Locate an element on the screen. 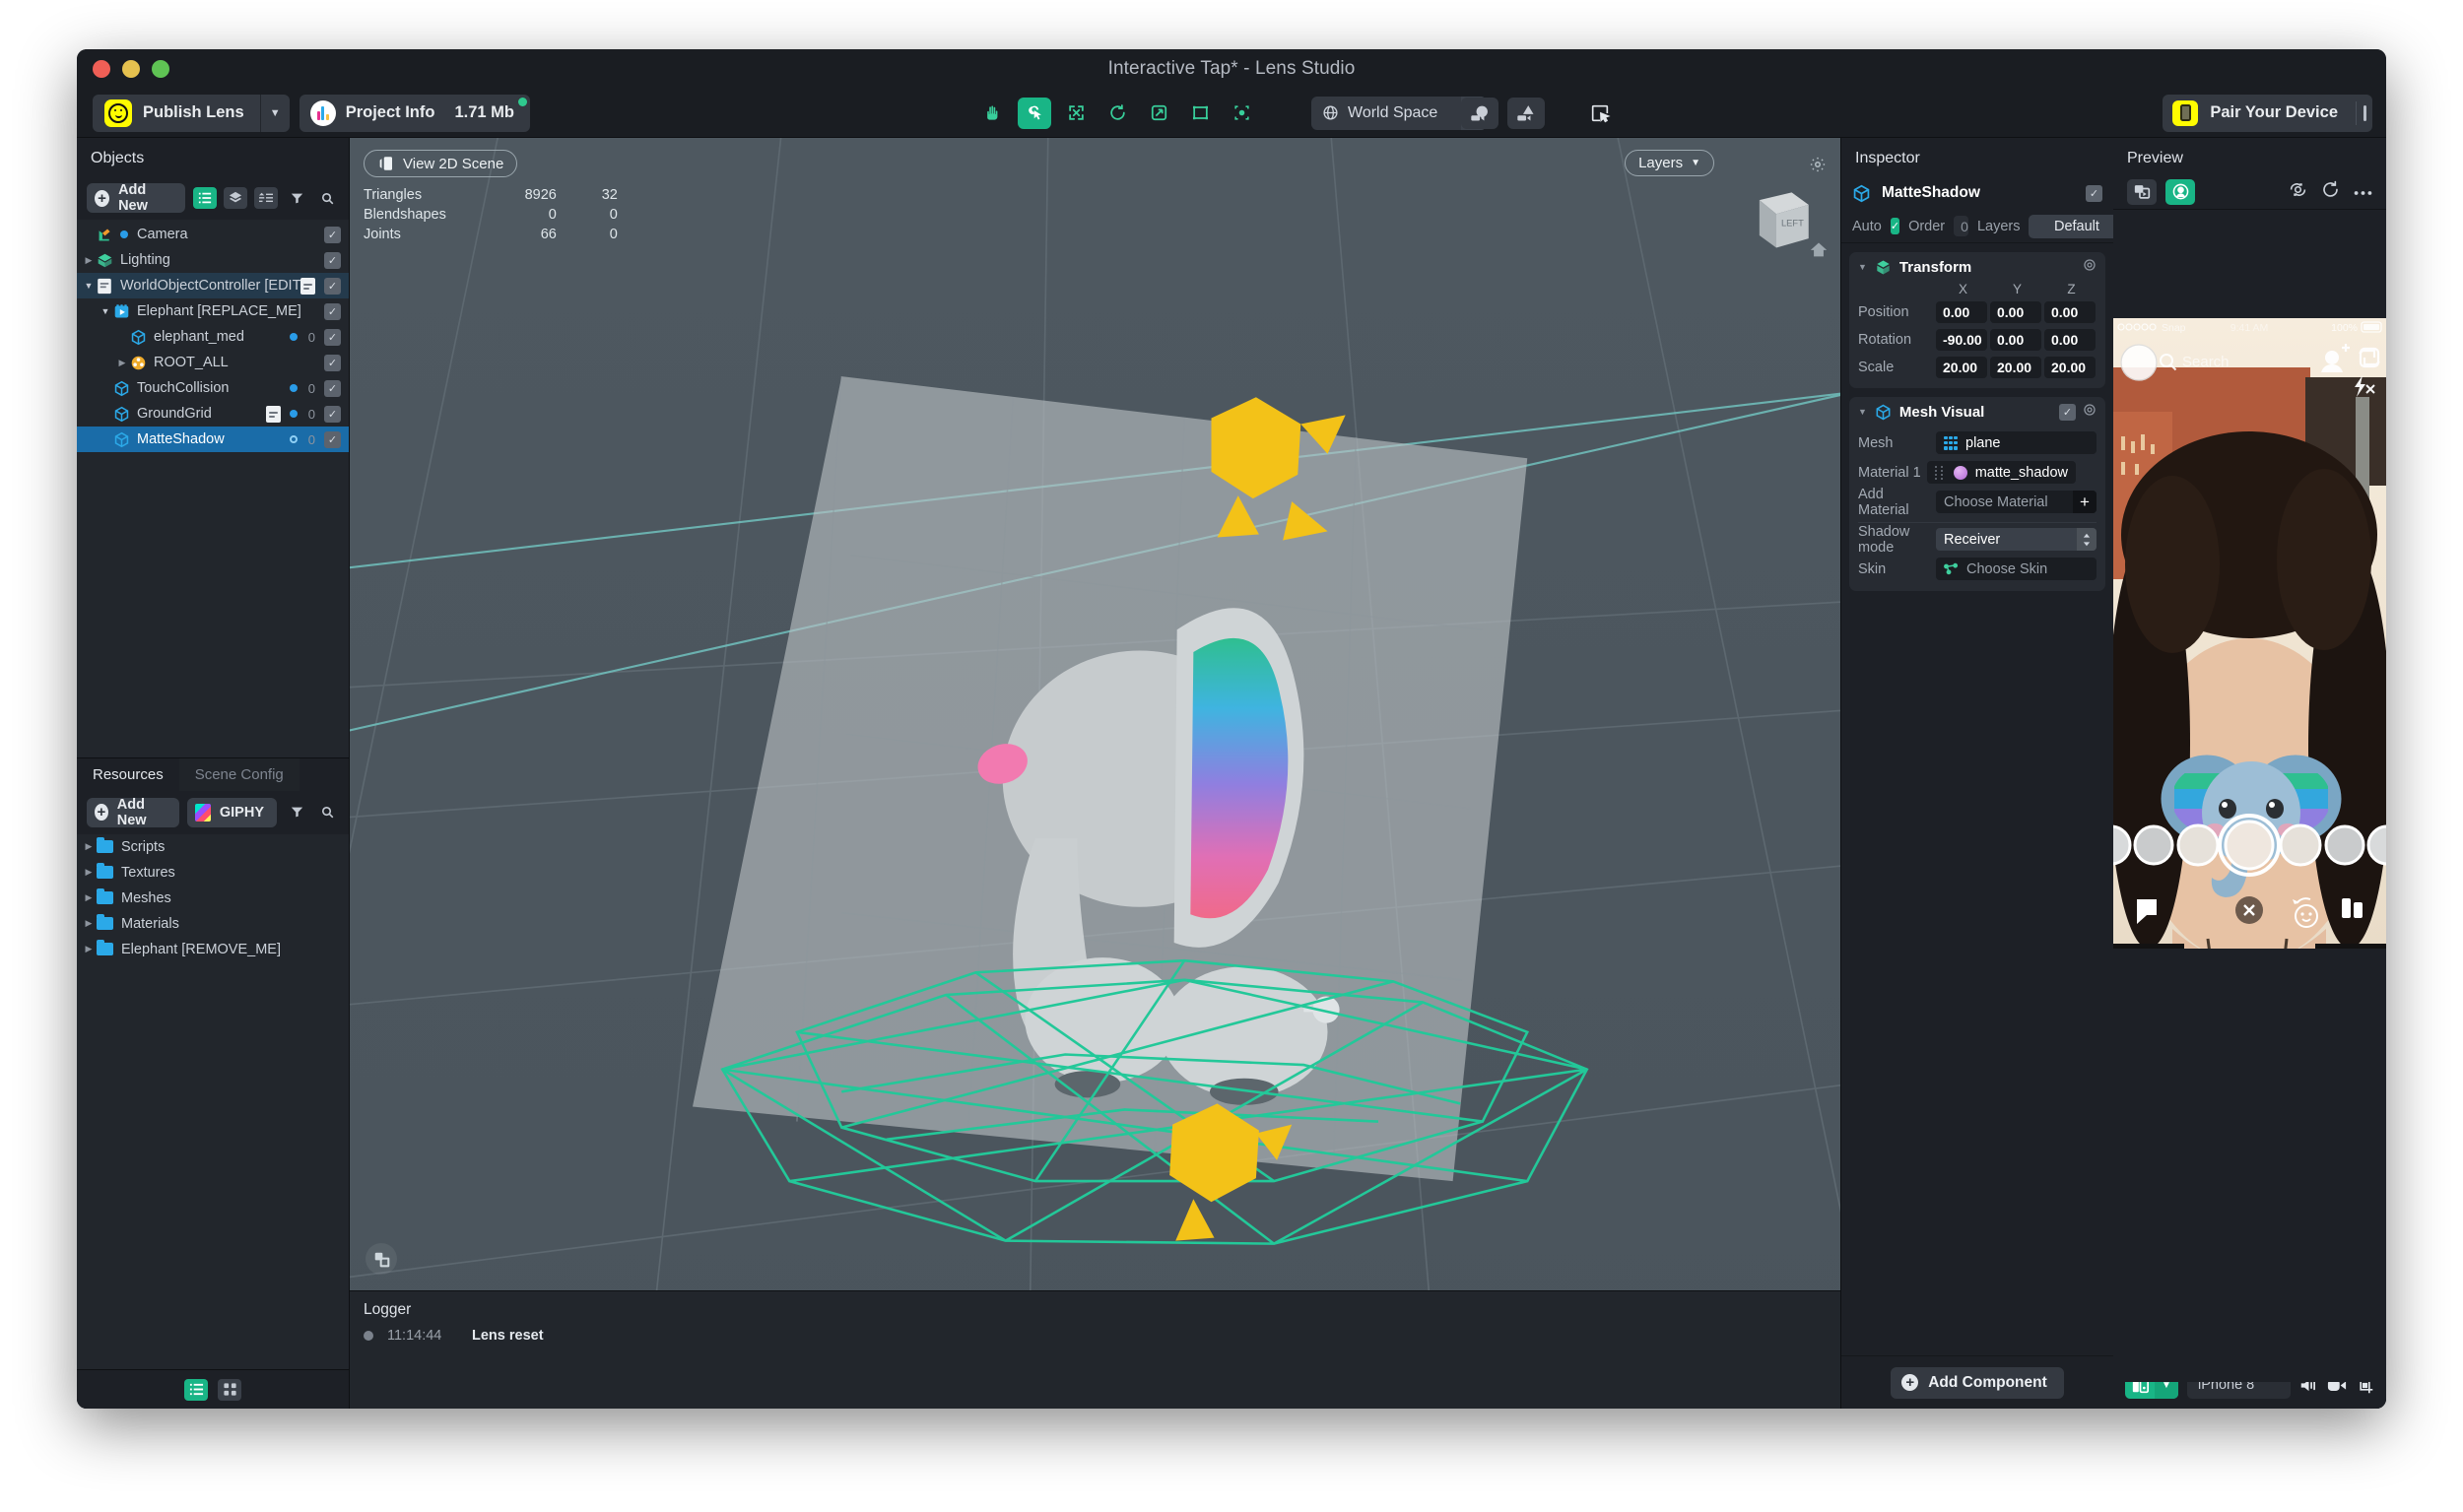  order-input: 0 is located at coordinates (1961, 226).